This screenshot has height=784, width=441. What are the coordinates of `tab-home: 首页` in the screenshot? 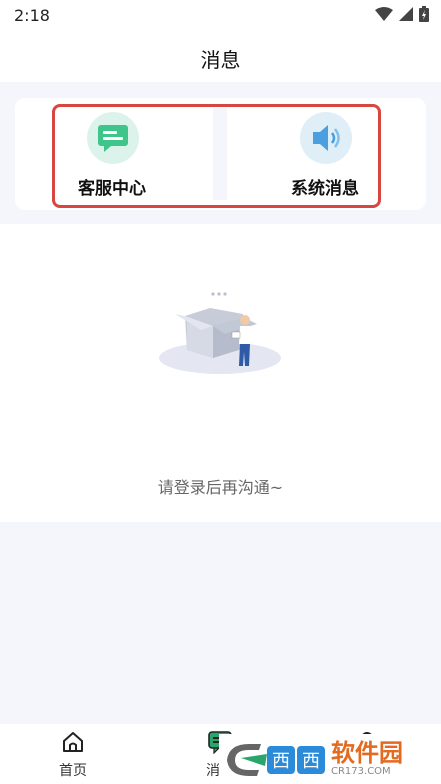 It's located at (73, 755).